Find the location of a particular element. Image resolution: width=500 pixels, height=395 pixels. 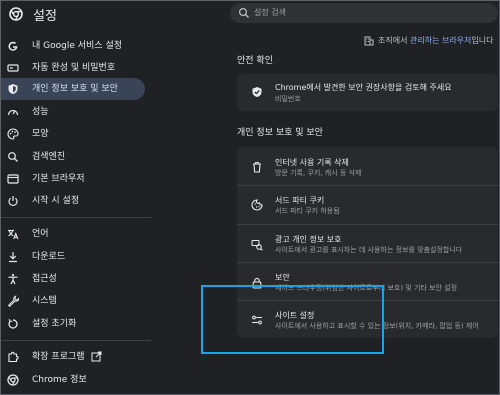

privacy-row-clear-browsing-data: 인터넷 사용 기록 삭제 방문 기록, 쿠키, 캐시 등 삭제 is located at coordinates (367, 165).